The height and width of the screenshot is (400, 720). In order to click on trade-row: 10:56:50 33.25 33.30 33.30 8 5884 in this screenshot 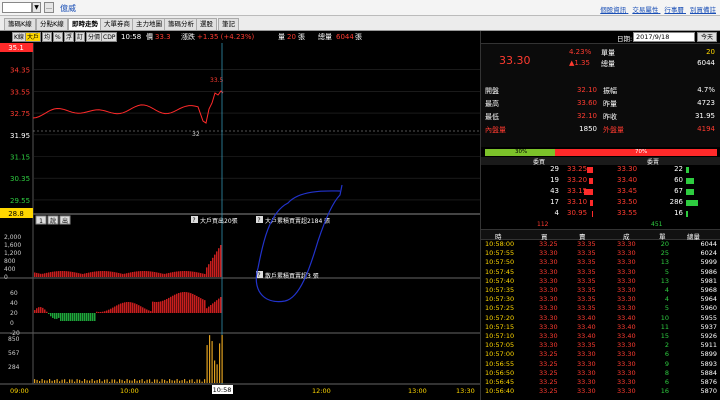, I will do `click(600, 373)`.